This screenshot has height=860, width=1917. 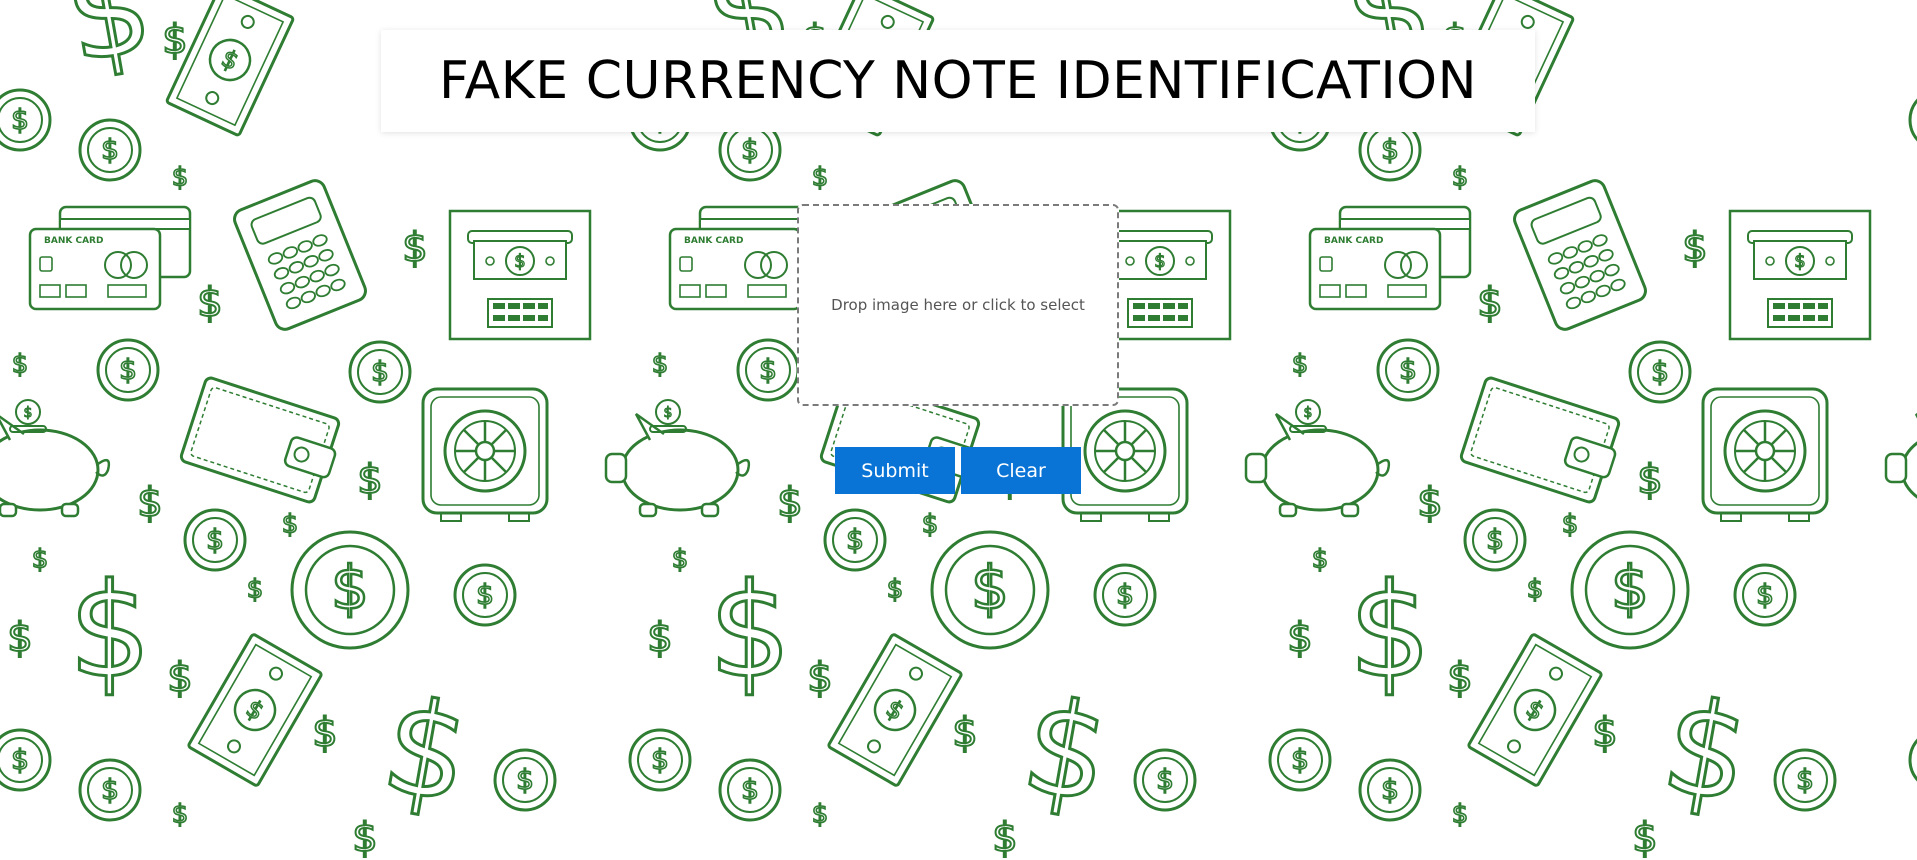 What do you see at coordinates (895, 470) in the screenshot?
I see `submit-button: Submit` at bounding box center [895, 470].